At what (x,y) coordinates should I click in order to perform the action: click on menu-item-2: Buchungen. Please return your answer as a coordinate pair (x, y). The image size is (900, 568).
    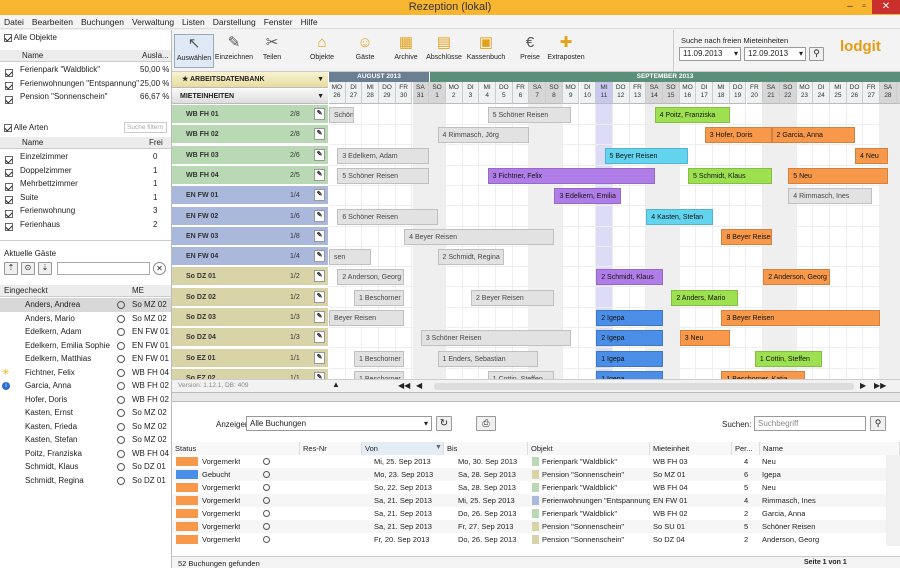
    Looking at the image, I should click on (102, 22).